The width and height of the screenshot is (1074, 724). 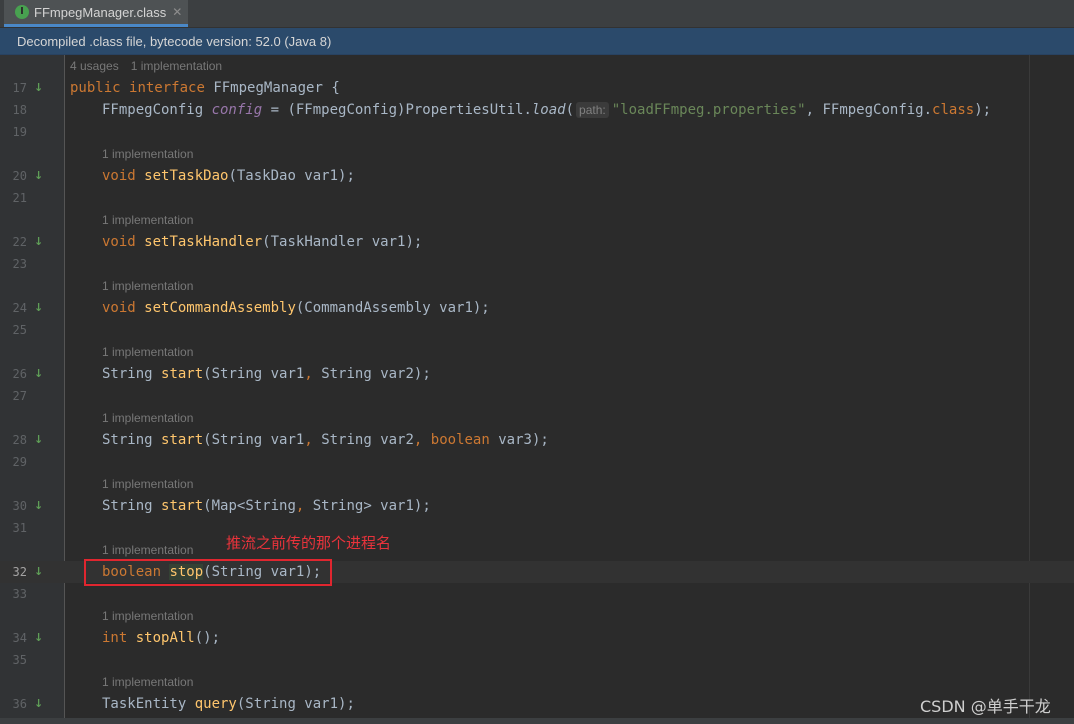 What do you see at coordinates (19, 506) in the screenshot?
I see `line-number: 30` at bounding box center [19, 506].